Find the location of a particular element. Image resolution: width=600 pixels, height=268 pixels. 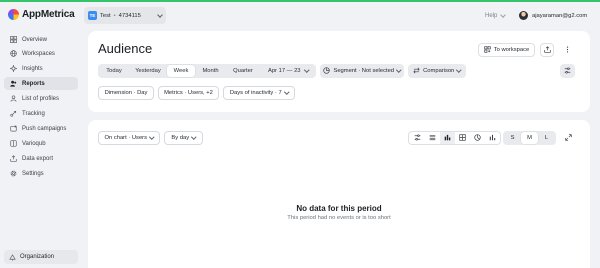

appmetrica-logo-icon is located at coordinates (13, 14).